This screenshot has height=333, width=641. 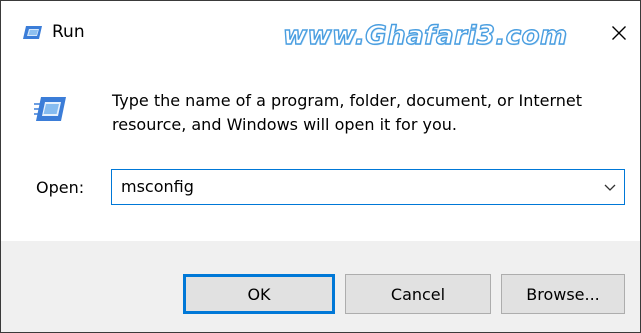 I want to click on open-input: msconfig, so click(x=157, y=187).